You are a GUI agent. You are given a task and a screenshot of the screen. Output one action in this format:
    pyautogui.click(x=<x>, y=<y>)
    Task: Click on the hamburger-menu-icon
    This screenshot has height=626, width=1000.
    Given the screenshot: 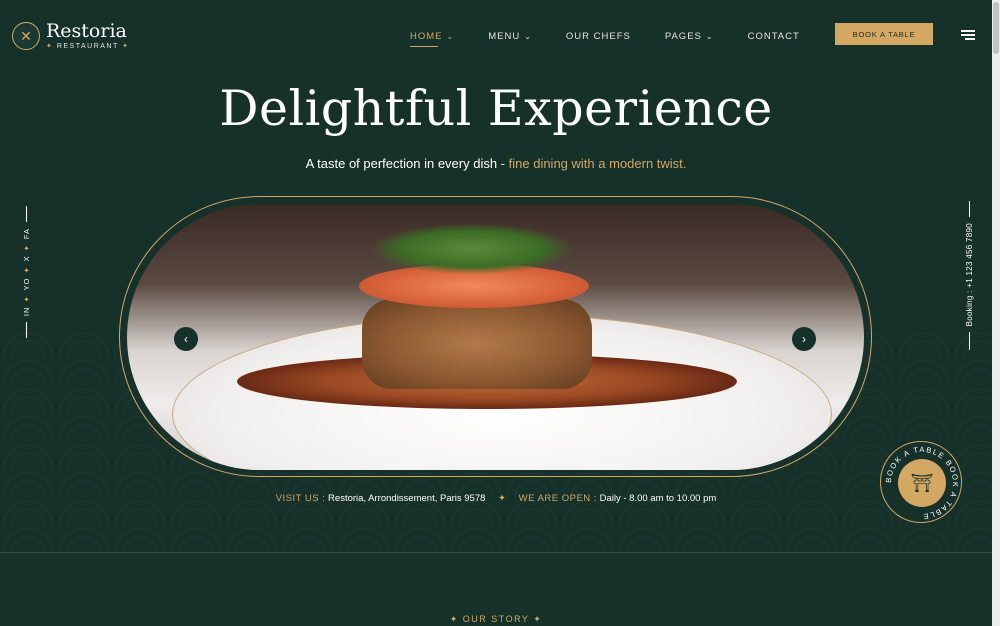 What is the action you would take?
    pyautogui.click(x=968, y=35)
    